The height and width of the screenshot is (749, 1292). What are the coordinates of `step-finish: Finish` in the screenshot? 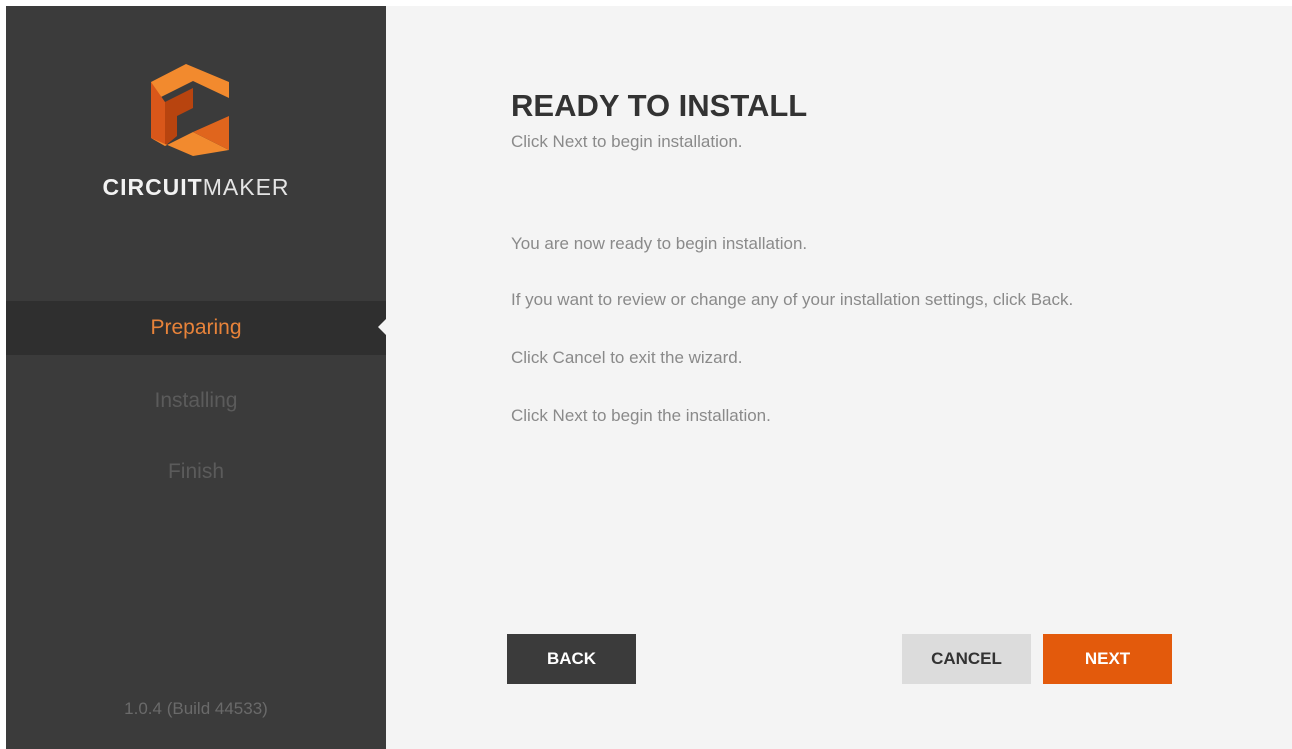 It's located at (196, 471).